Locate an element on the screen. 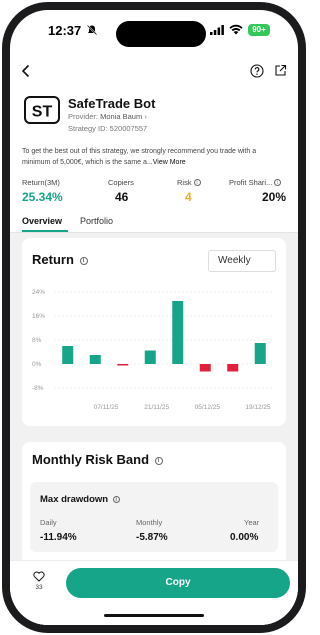 This screenshot has height=635, width=320. bell-muted-icon is located at coordinates (92, 30).